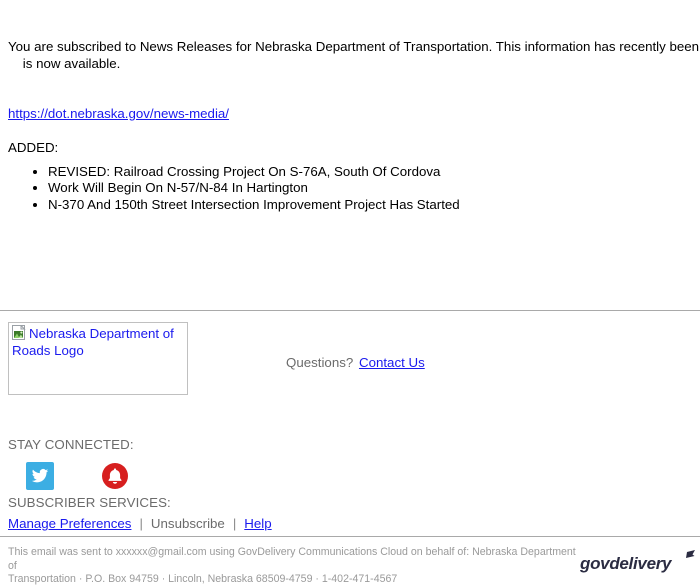 Image resolution: width=700 pixels, height=587 pixels. I want to click on broken-image-icon, so click(20, 332).